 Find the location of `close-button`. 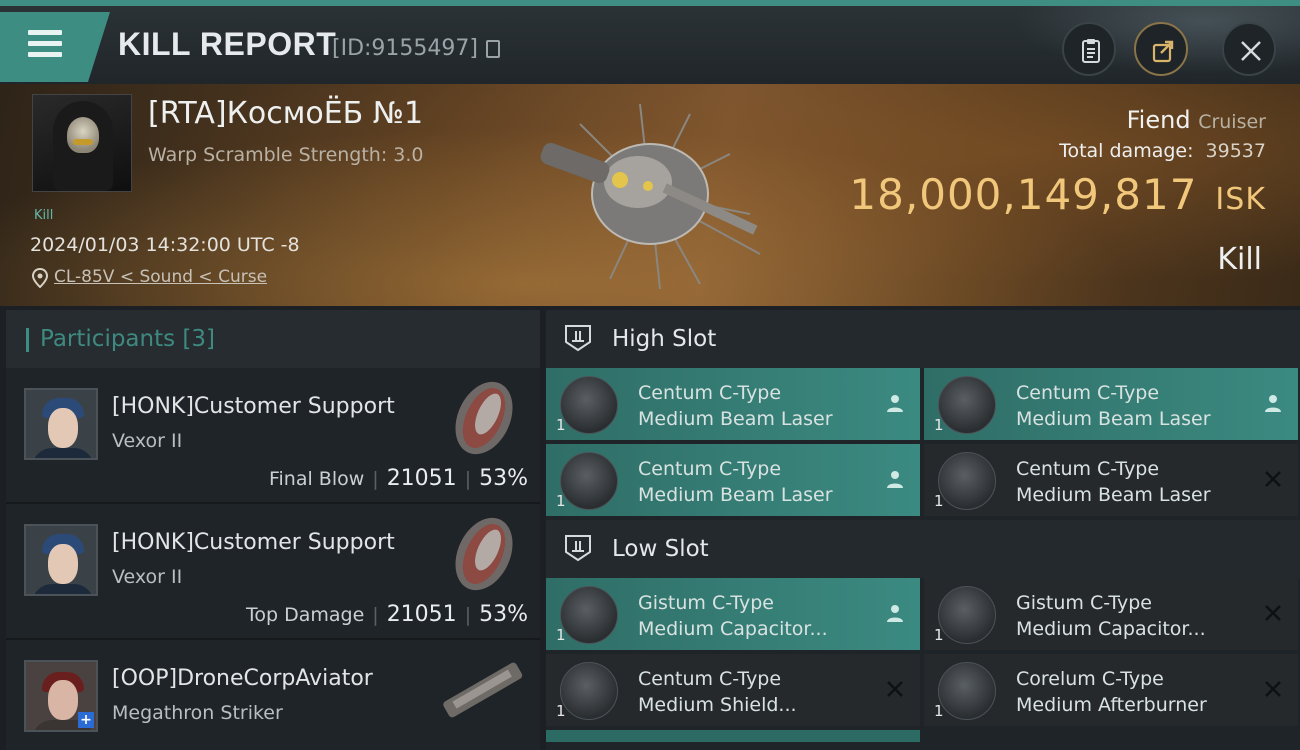

close-button is located at coordinates (1249, 49).